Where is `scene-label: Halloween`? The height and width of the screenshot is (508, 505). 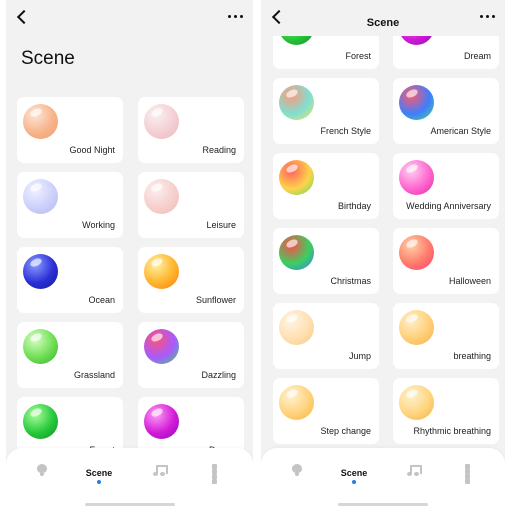 scene-label: Halloween is located at coordinates (469, 281).